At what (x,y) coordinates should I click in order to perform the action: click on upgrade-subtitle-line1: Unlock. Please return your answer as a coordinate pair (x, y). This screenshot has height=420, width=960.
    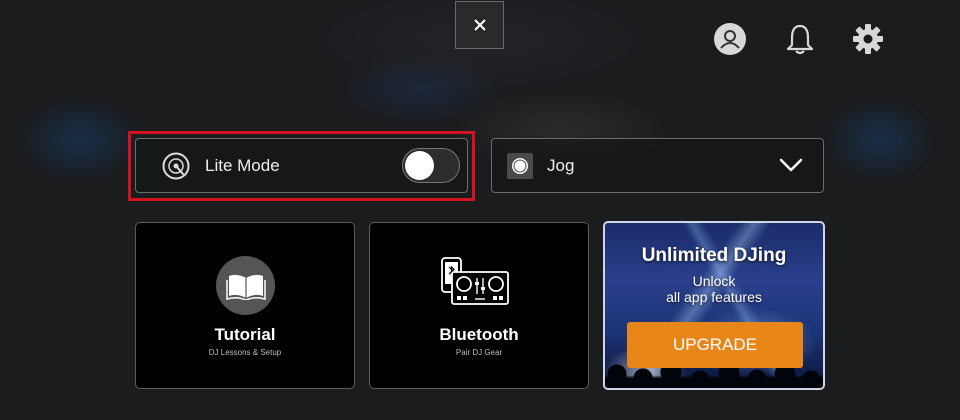
    Looking at the image, I should click on (714, 281).